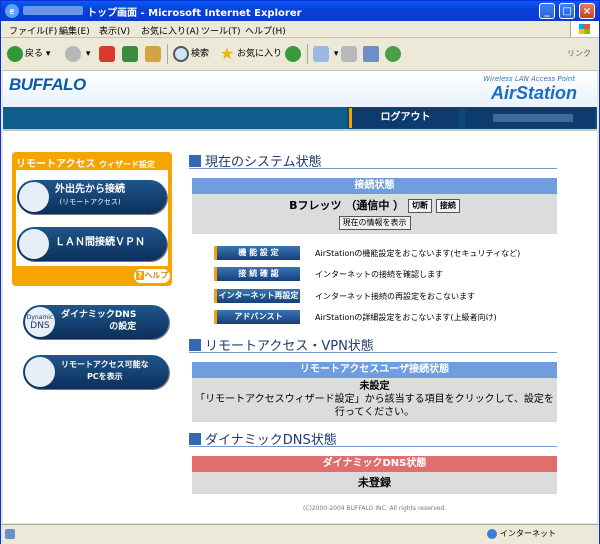 Image resolution: width=600 pixels, height=544 pixels. Describe the element at coordinates (584, 29) in the screenshot. I see `windows-flag-icon` at that location.